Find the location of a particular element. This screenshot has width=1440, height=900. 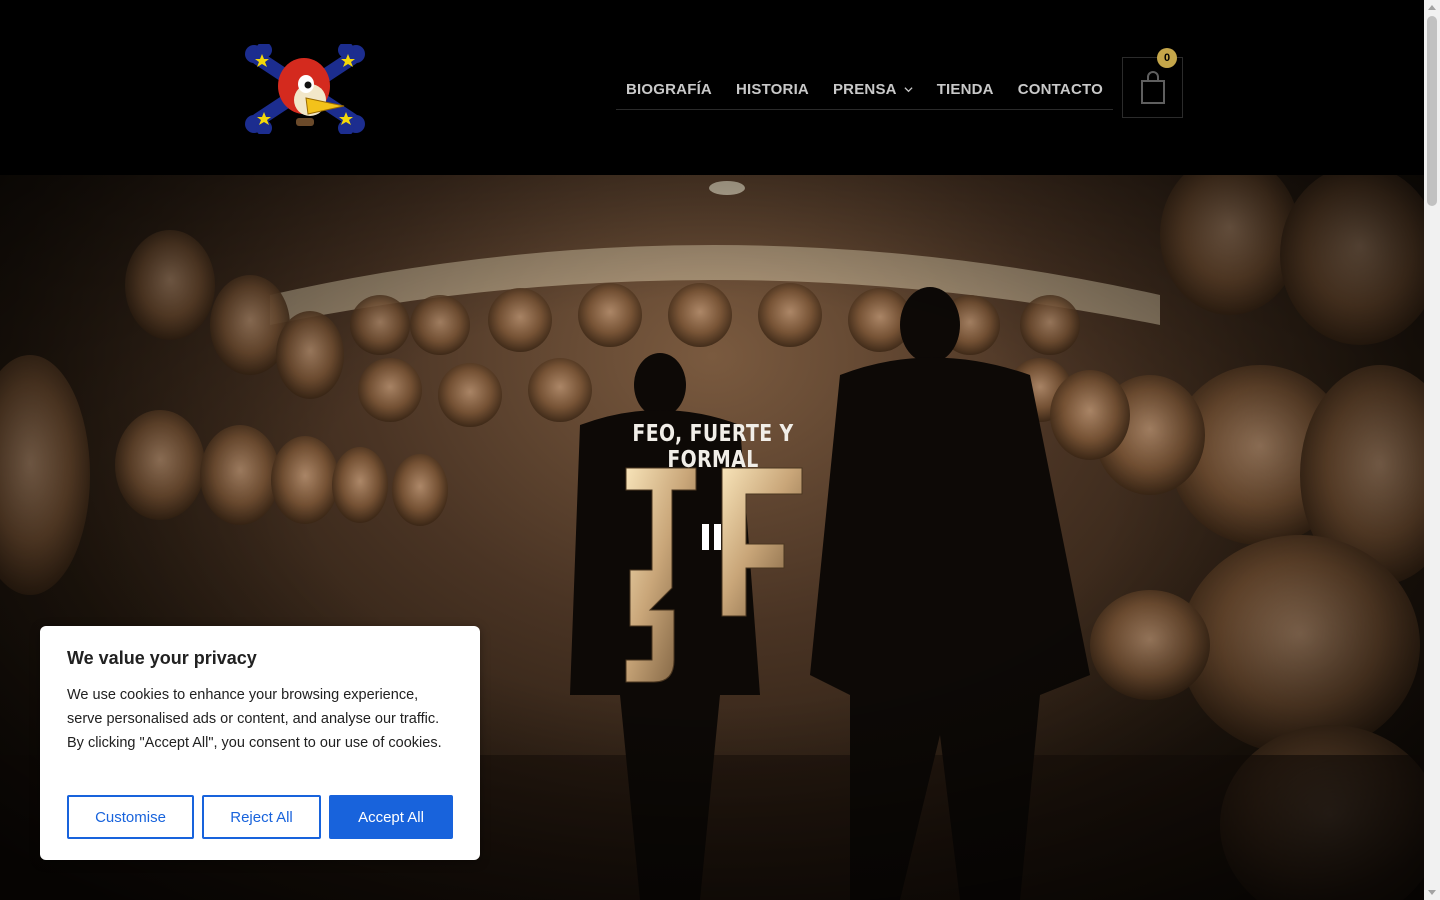

chevron-down-icon is located at coordinates (908, 90).